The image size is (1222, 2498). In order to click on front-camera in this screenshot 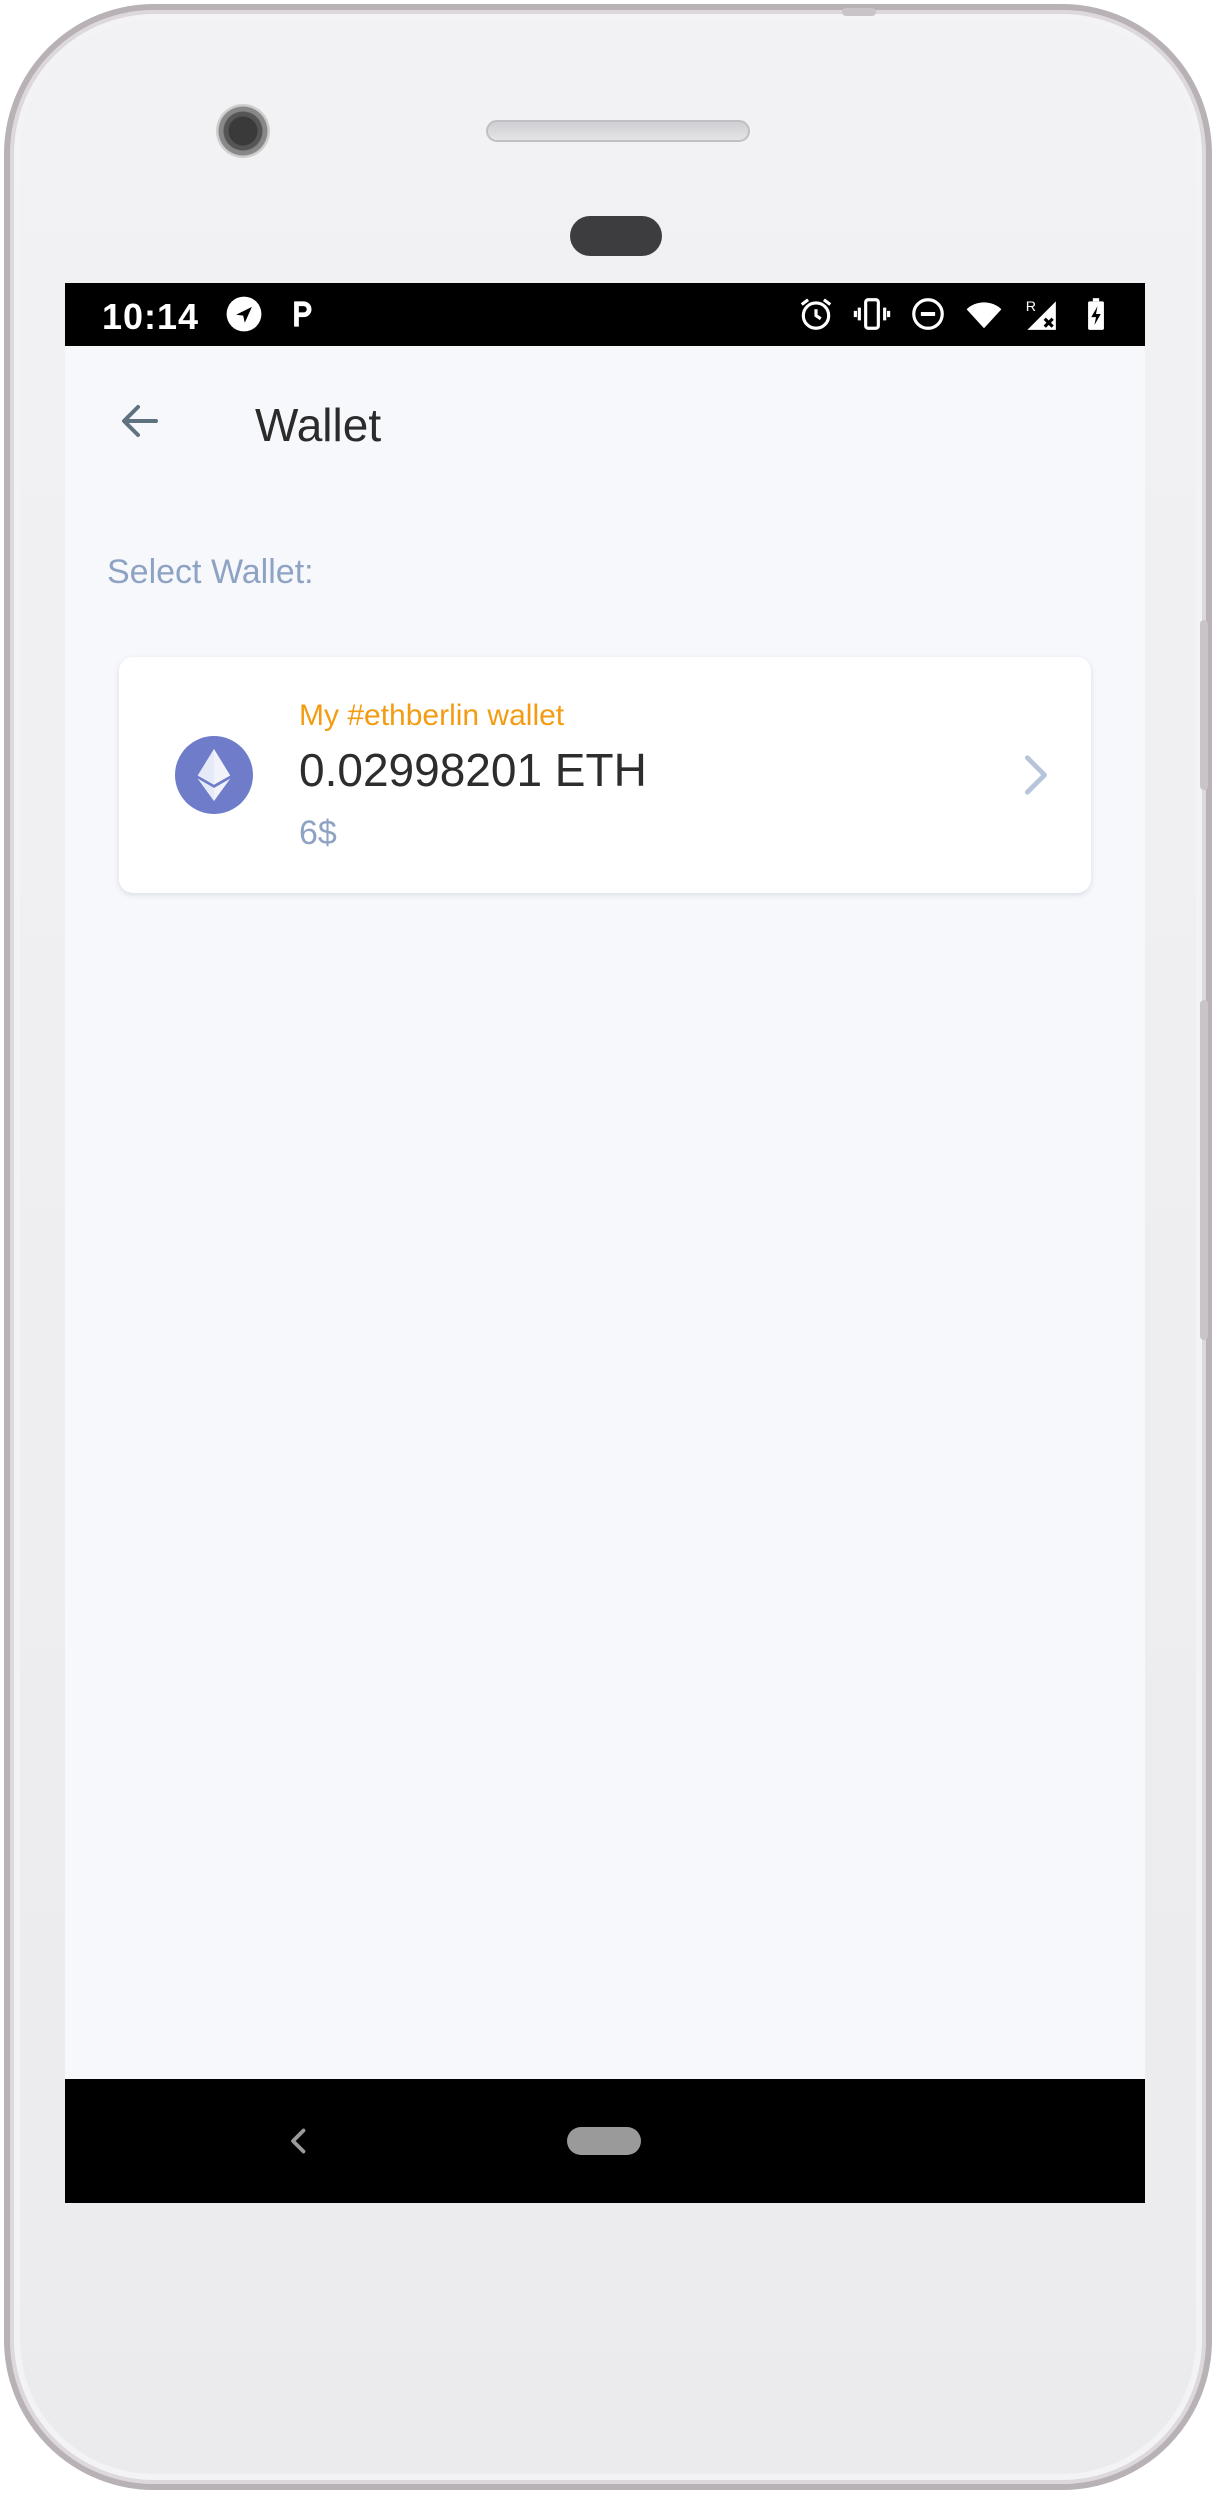, I will do `click(243, 131)`.